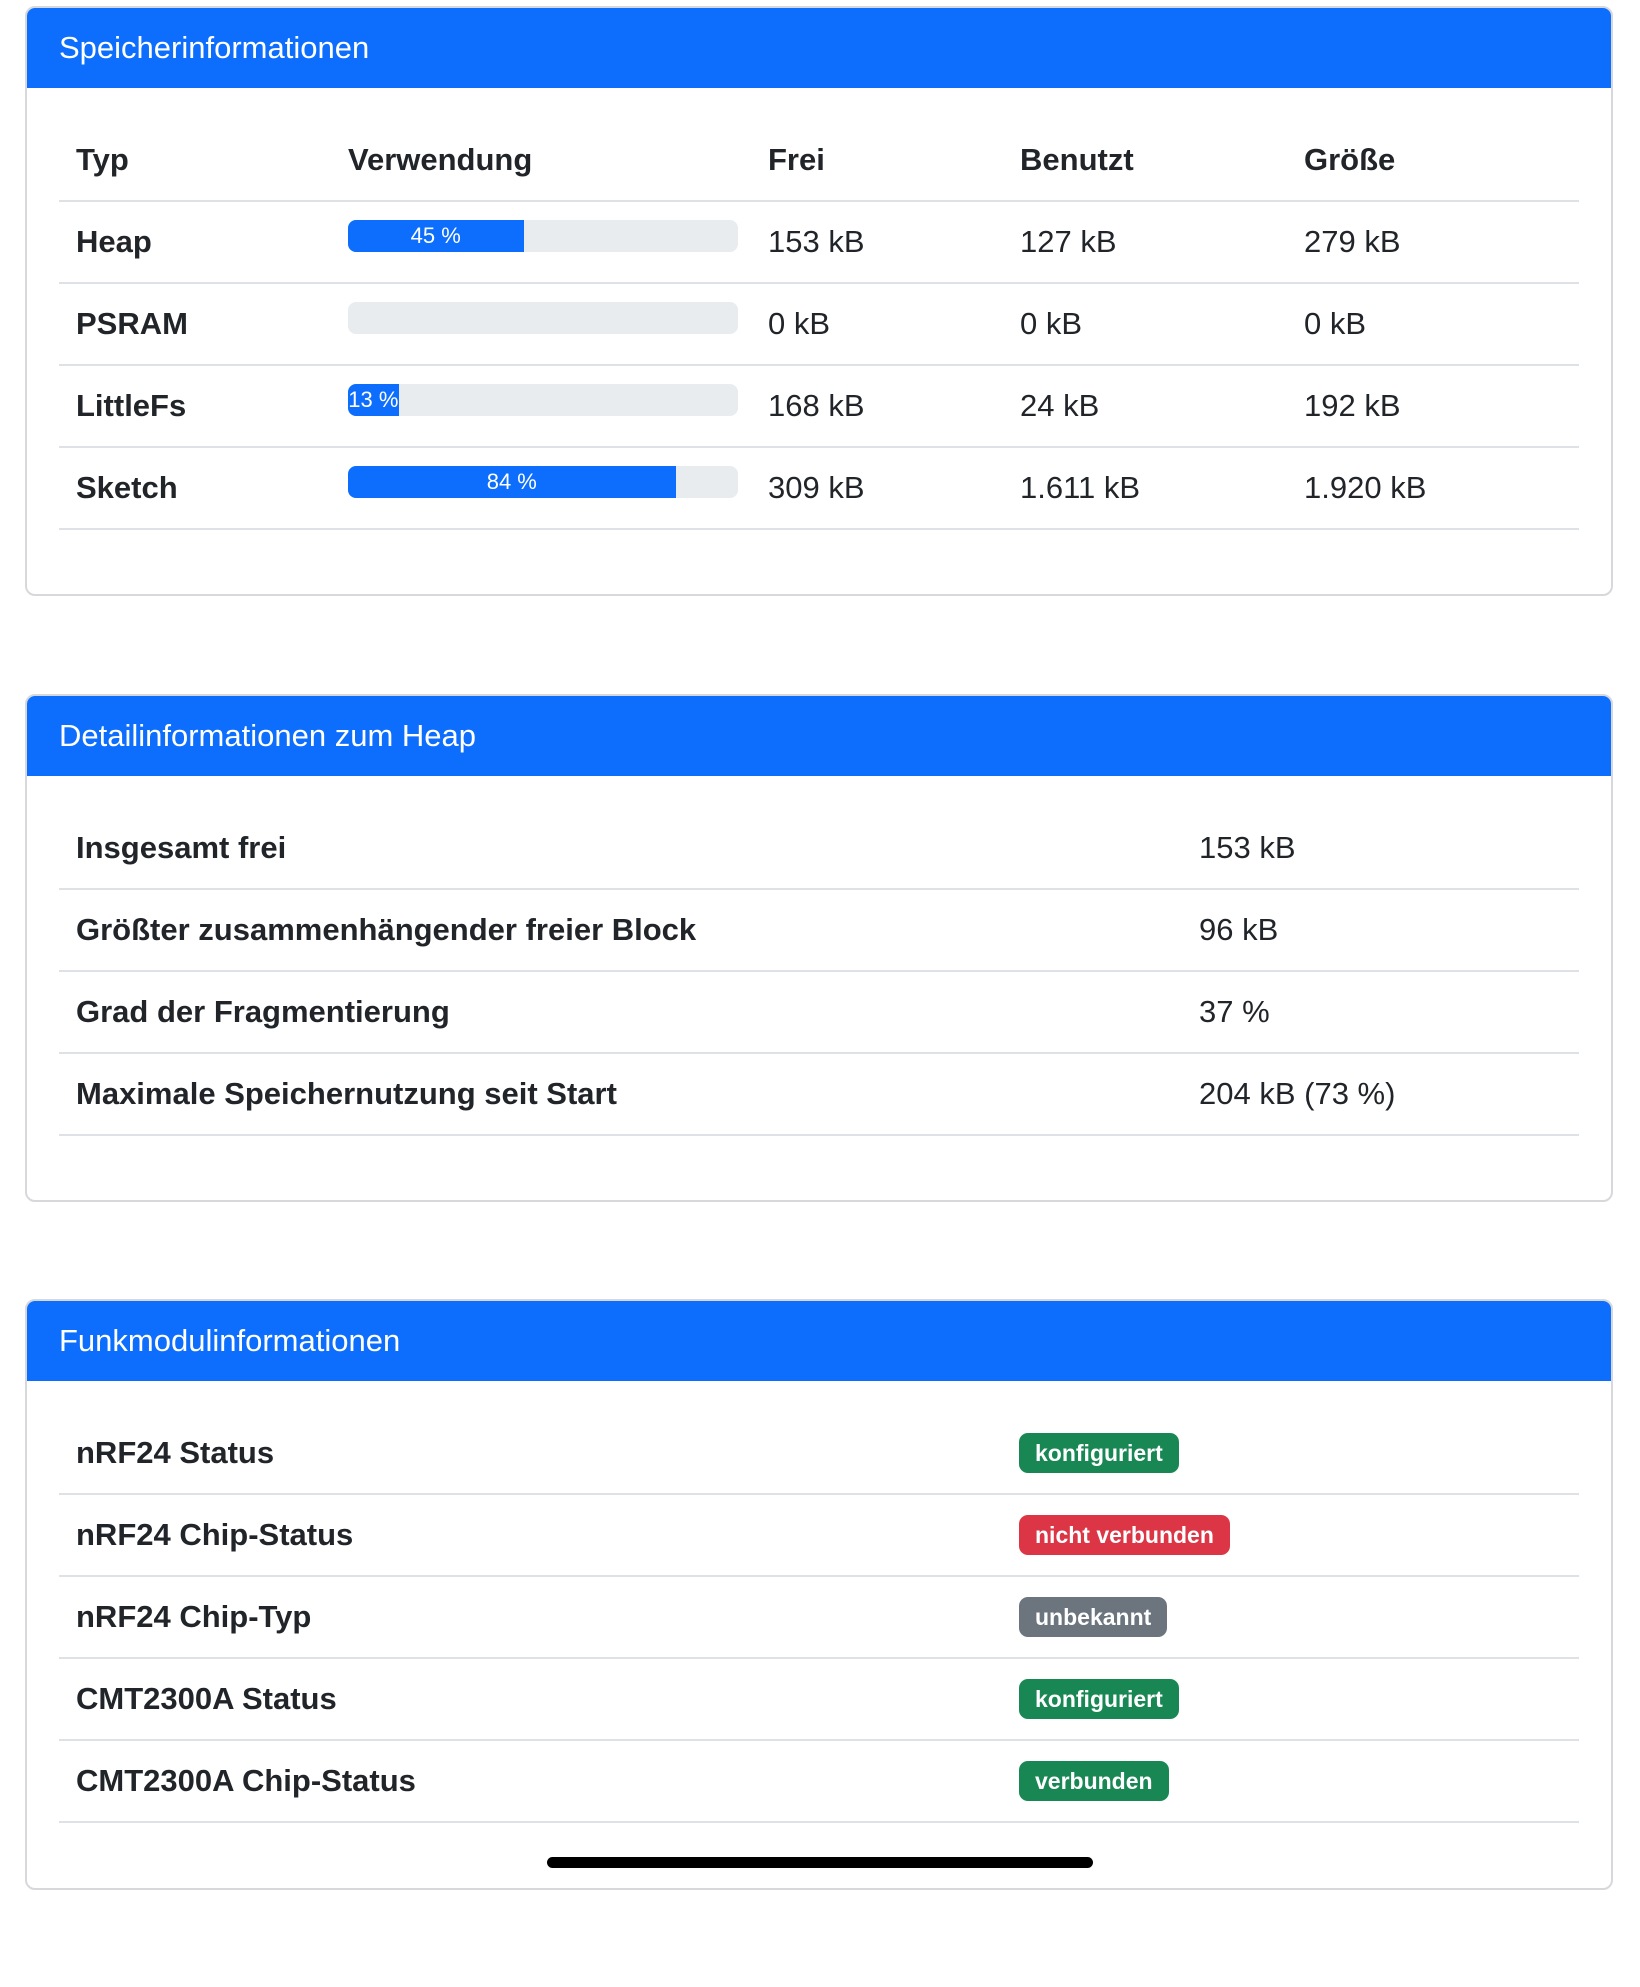 The height and width of the screenshot is (1987, 1640). I want to click on radio-label: nRF24 Status, so click(530, 1454).